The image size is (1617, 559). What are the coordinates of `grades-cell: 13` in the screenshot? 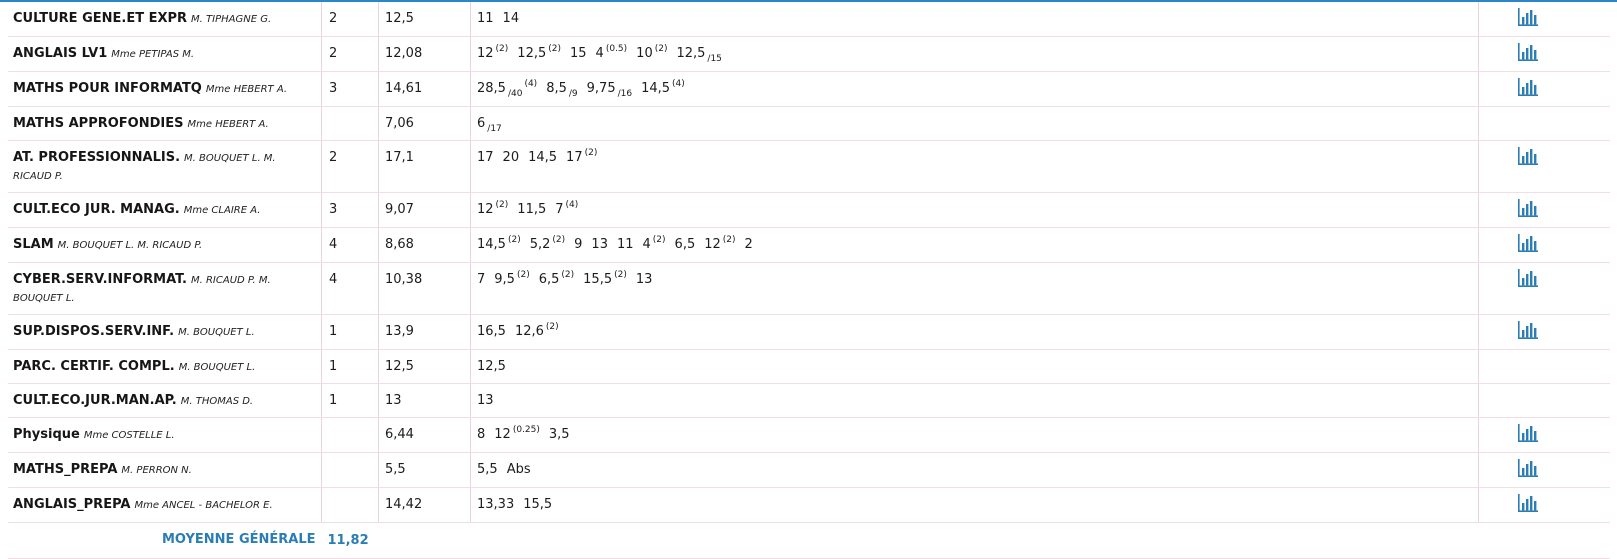 It's located at (974, 400).